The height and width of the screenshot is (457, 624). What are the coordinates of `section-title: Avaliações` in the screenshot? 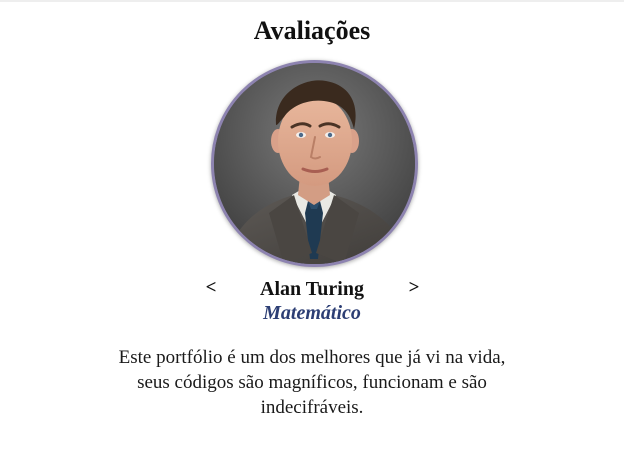 It's located at (312, 30).